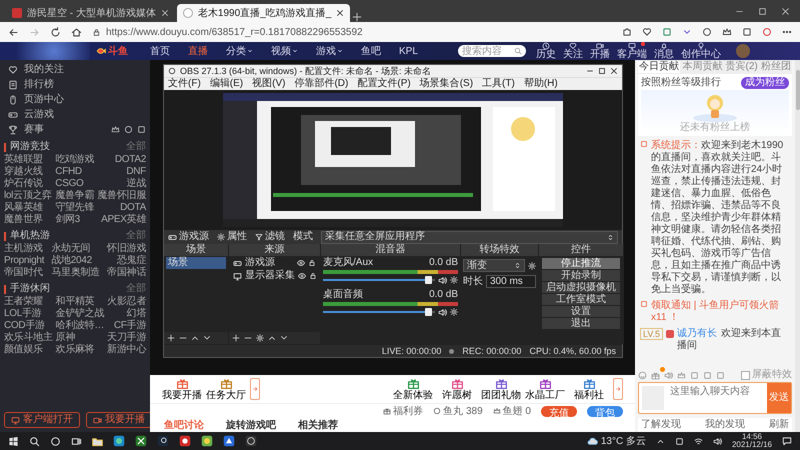 Image resolution: width=800 pixels, height=450 pixels. I want to click on recharge-button: 充值, so click(559, 411).